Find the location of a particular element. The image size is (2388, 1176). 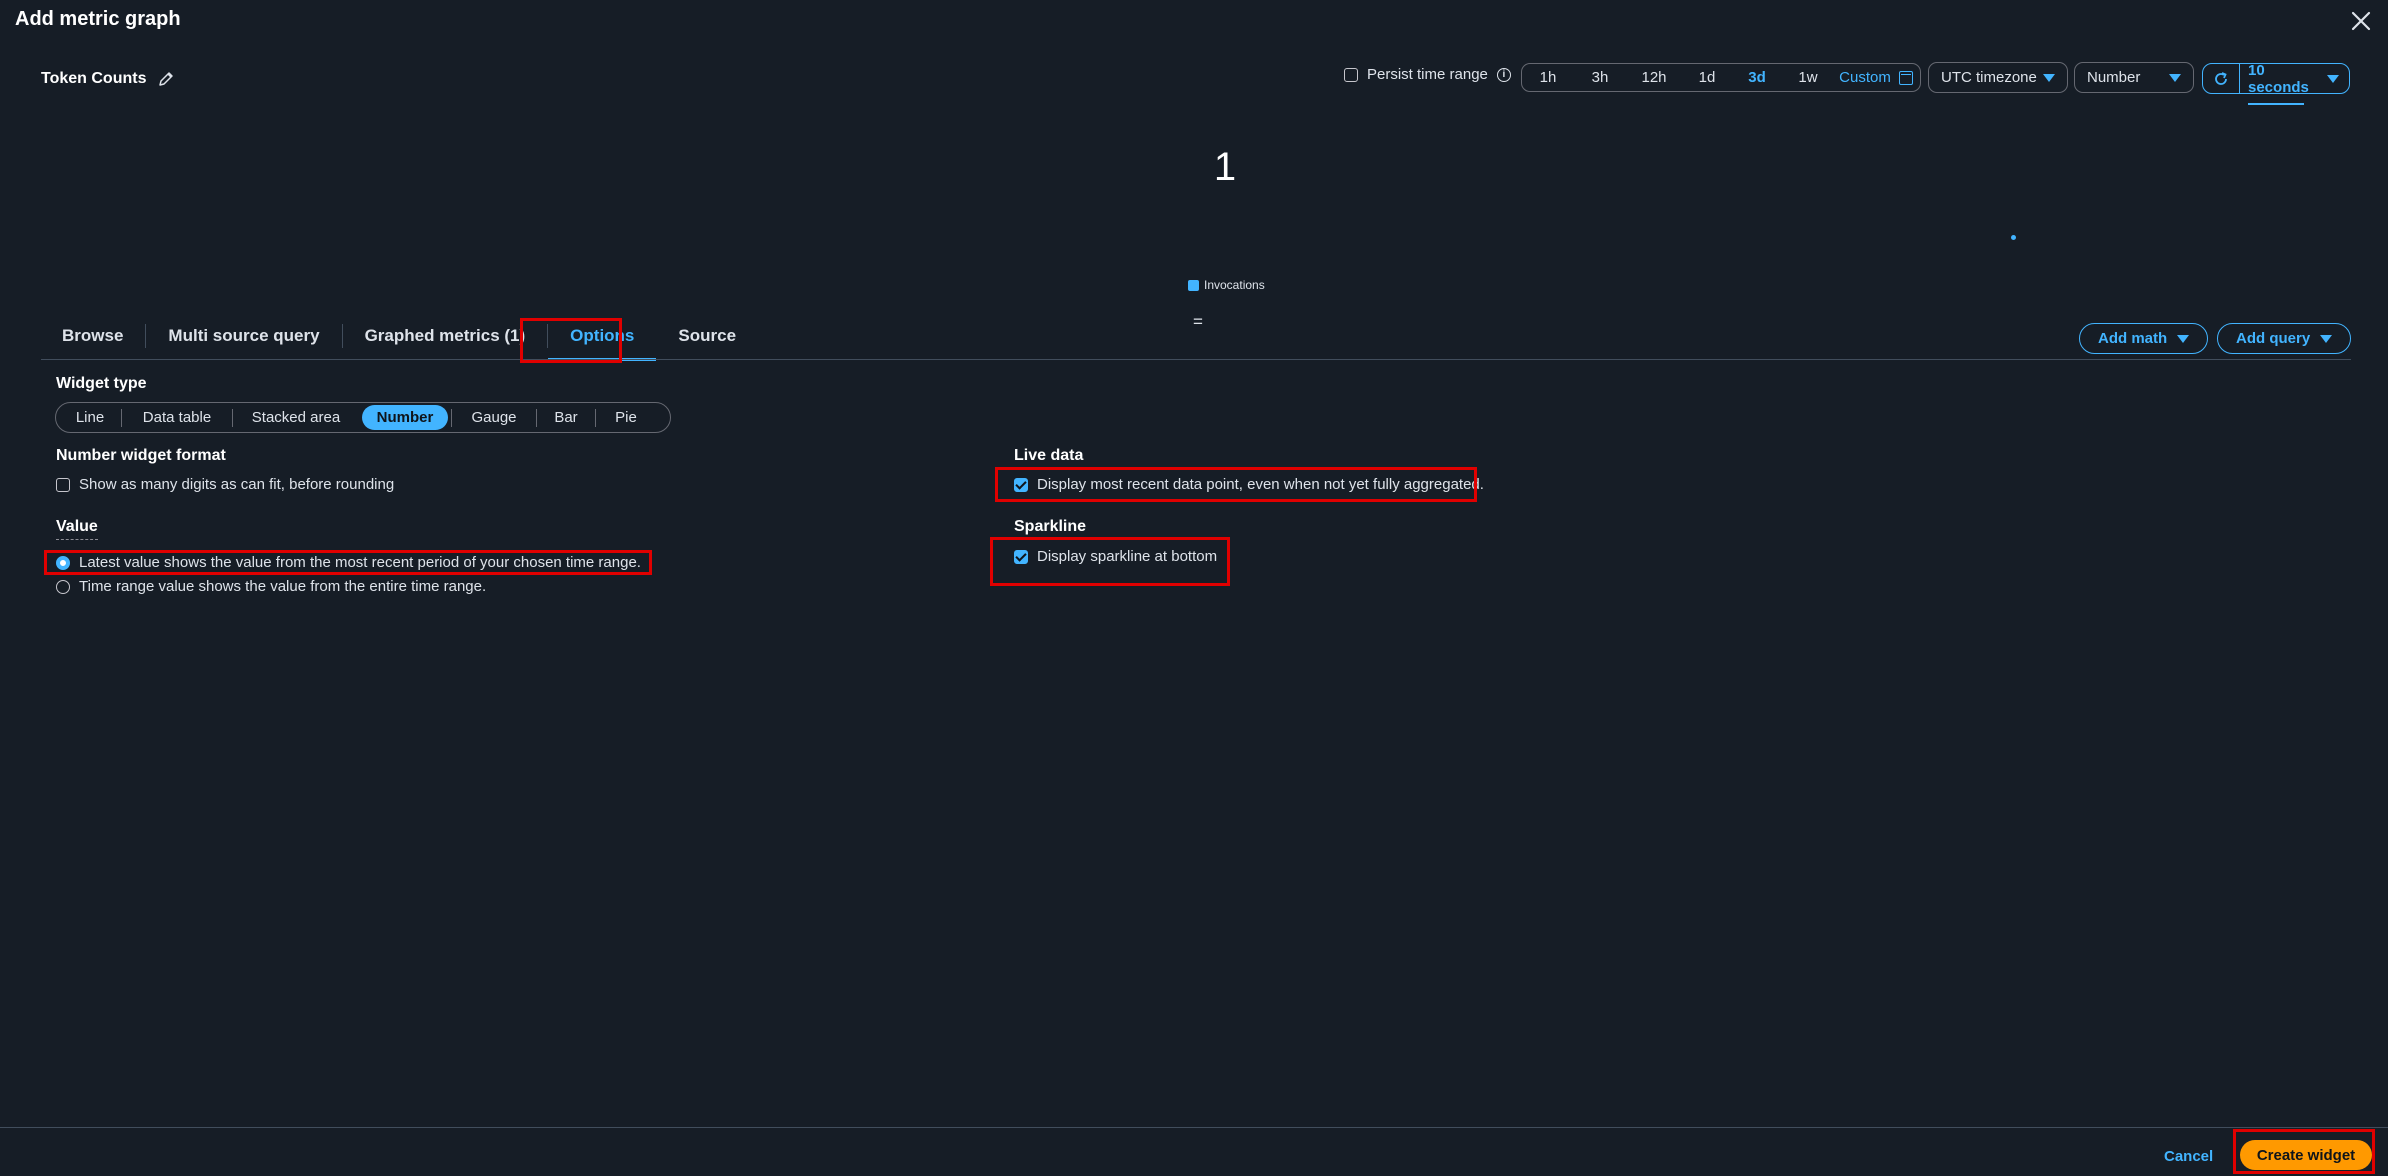

legend-swatch is located at coordinates (1193, 285).